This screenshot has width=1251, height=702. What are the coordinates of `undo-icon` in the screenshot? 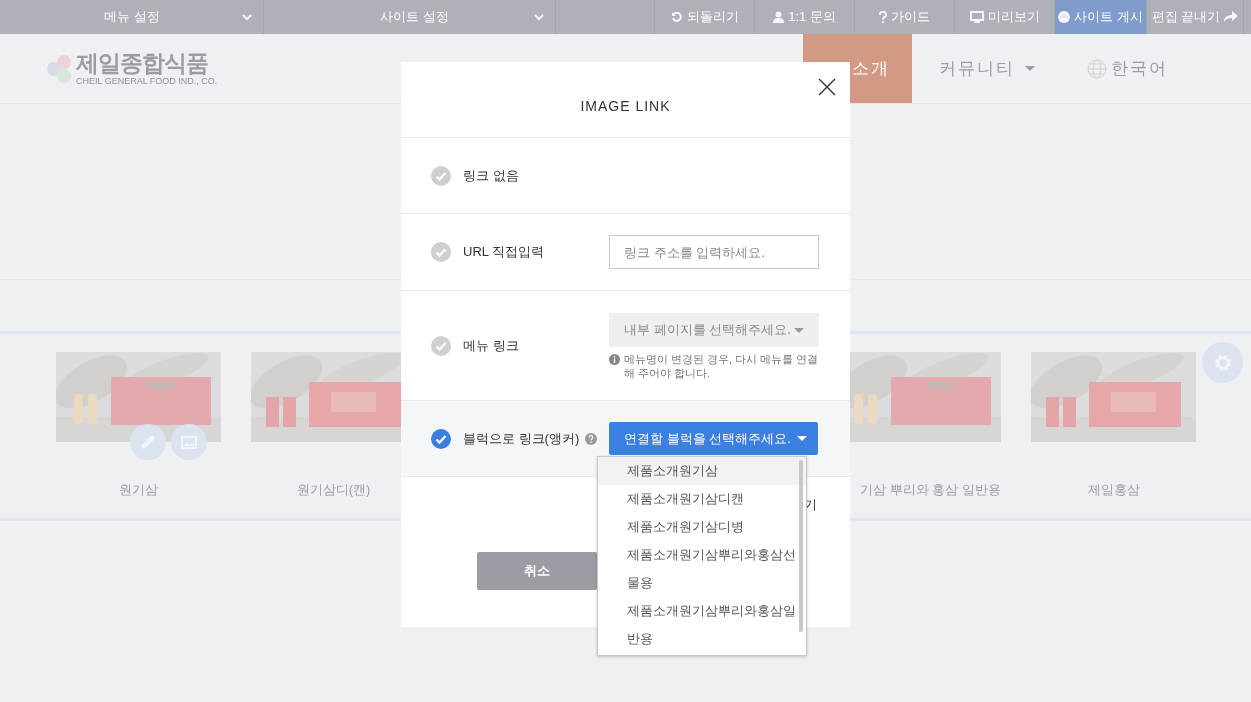 It's located at (676, 17).